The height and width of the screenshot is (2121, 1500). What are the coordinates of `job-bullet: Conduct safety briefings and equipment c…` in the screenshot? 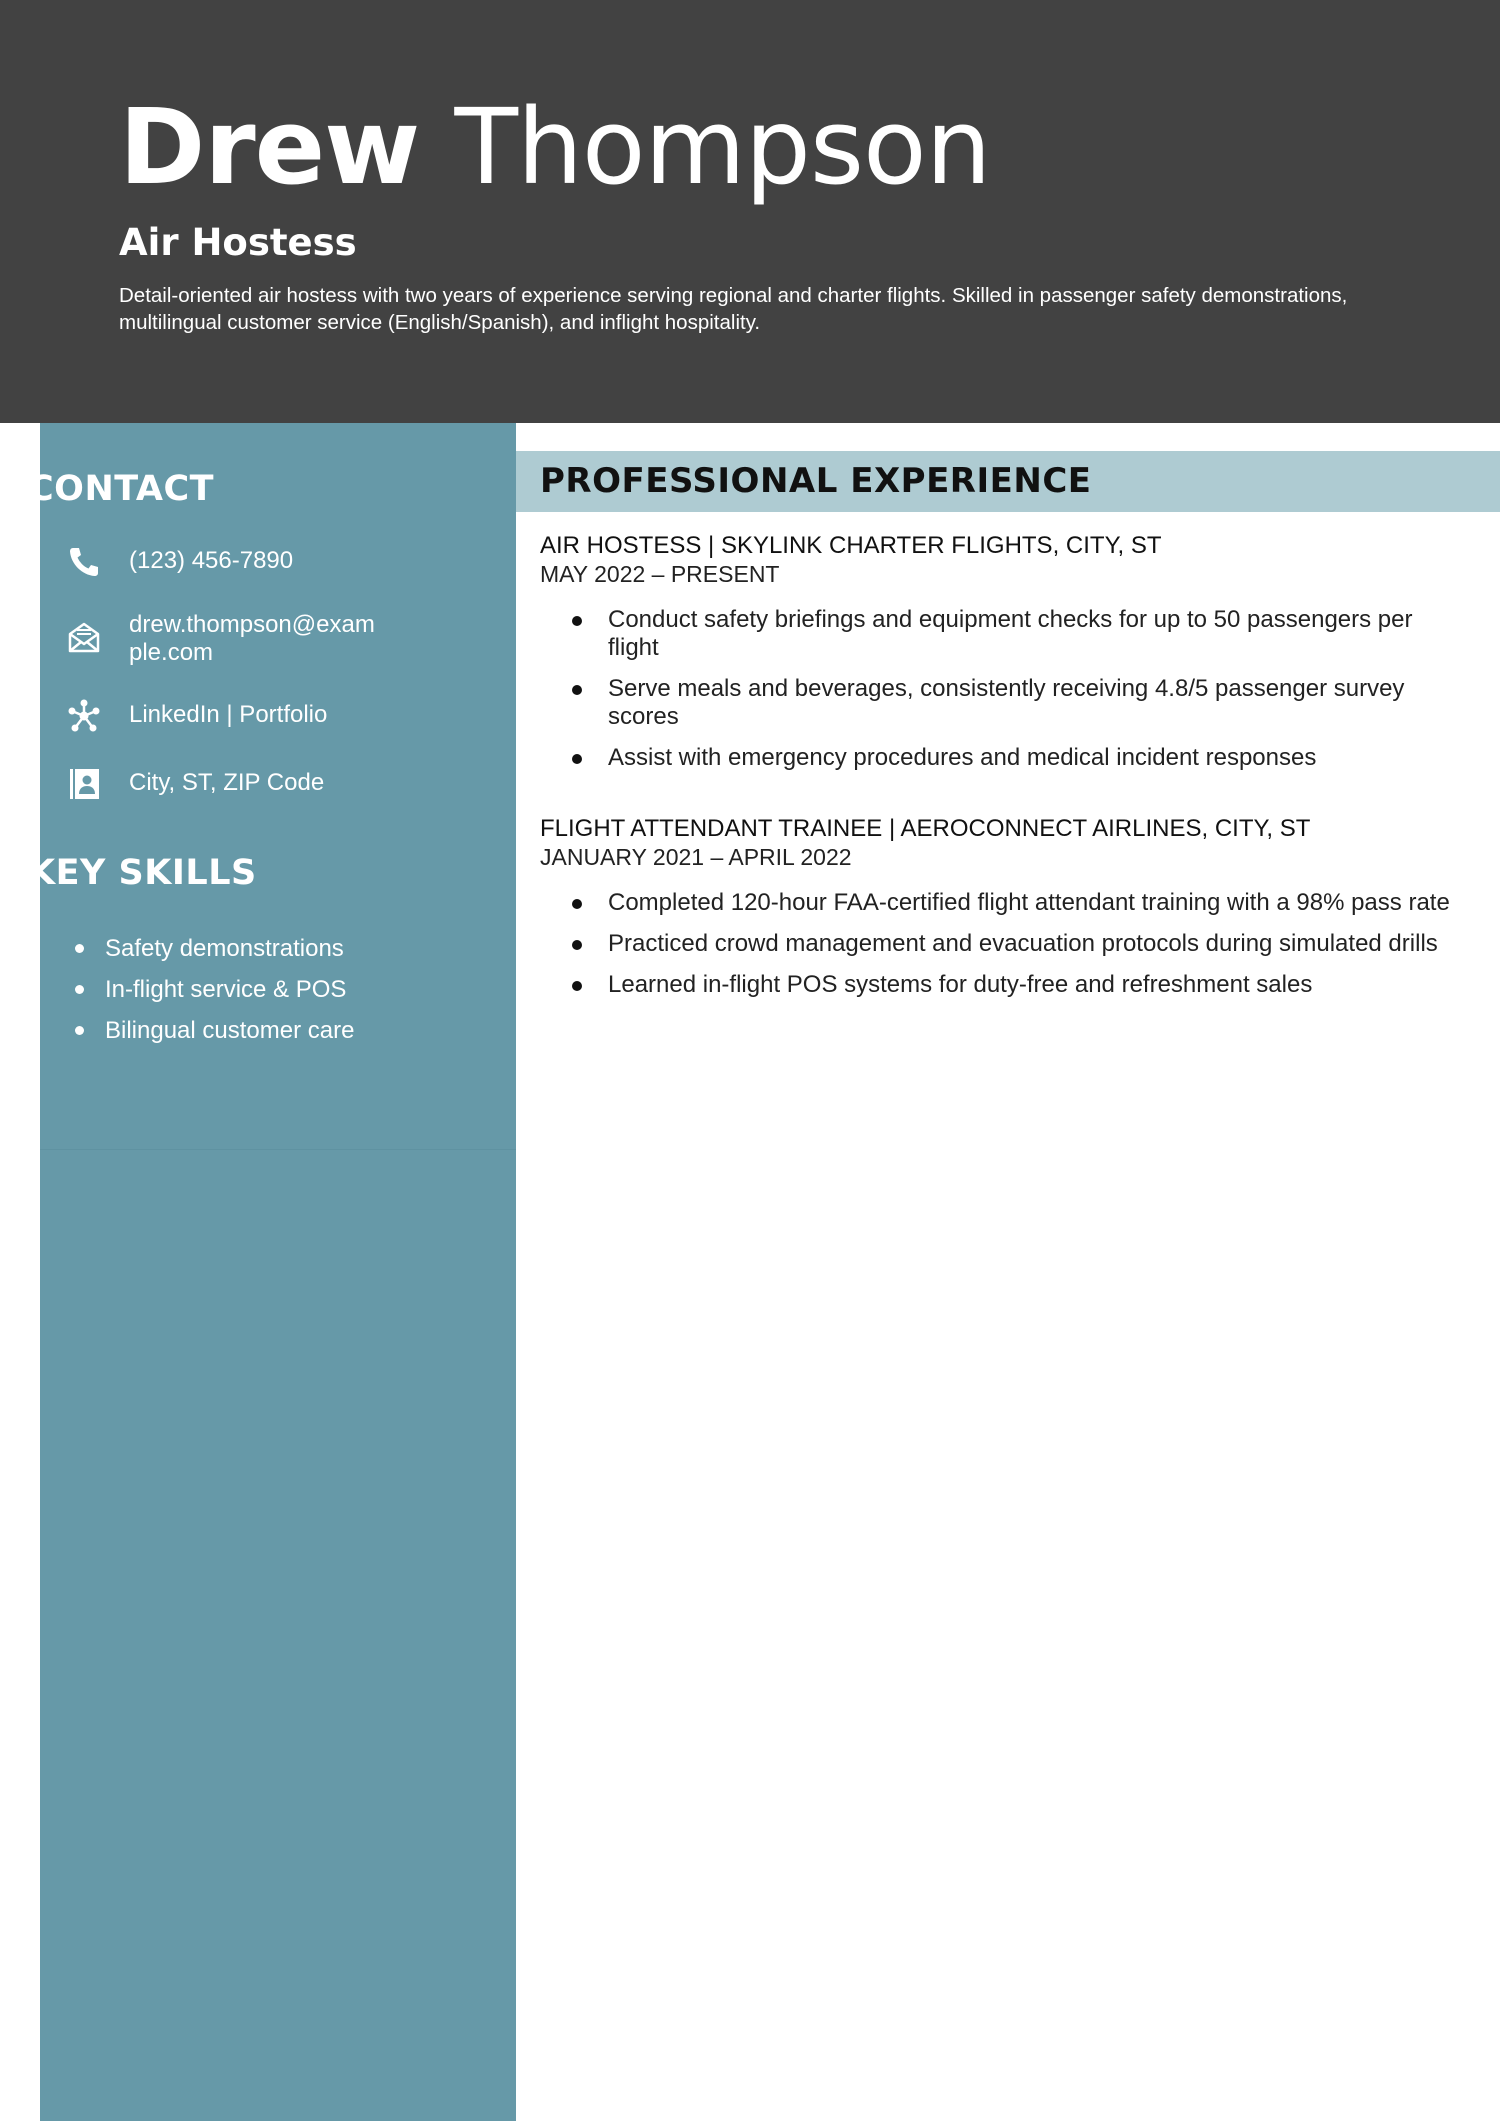 It's located at (1000, 634).